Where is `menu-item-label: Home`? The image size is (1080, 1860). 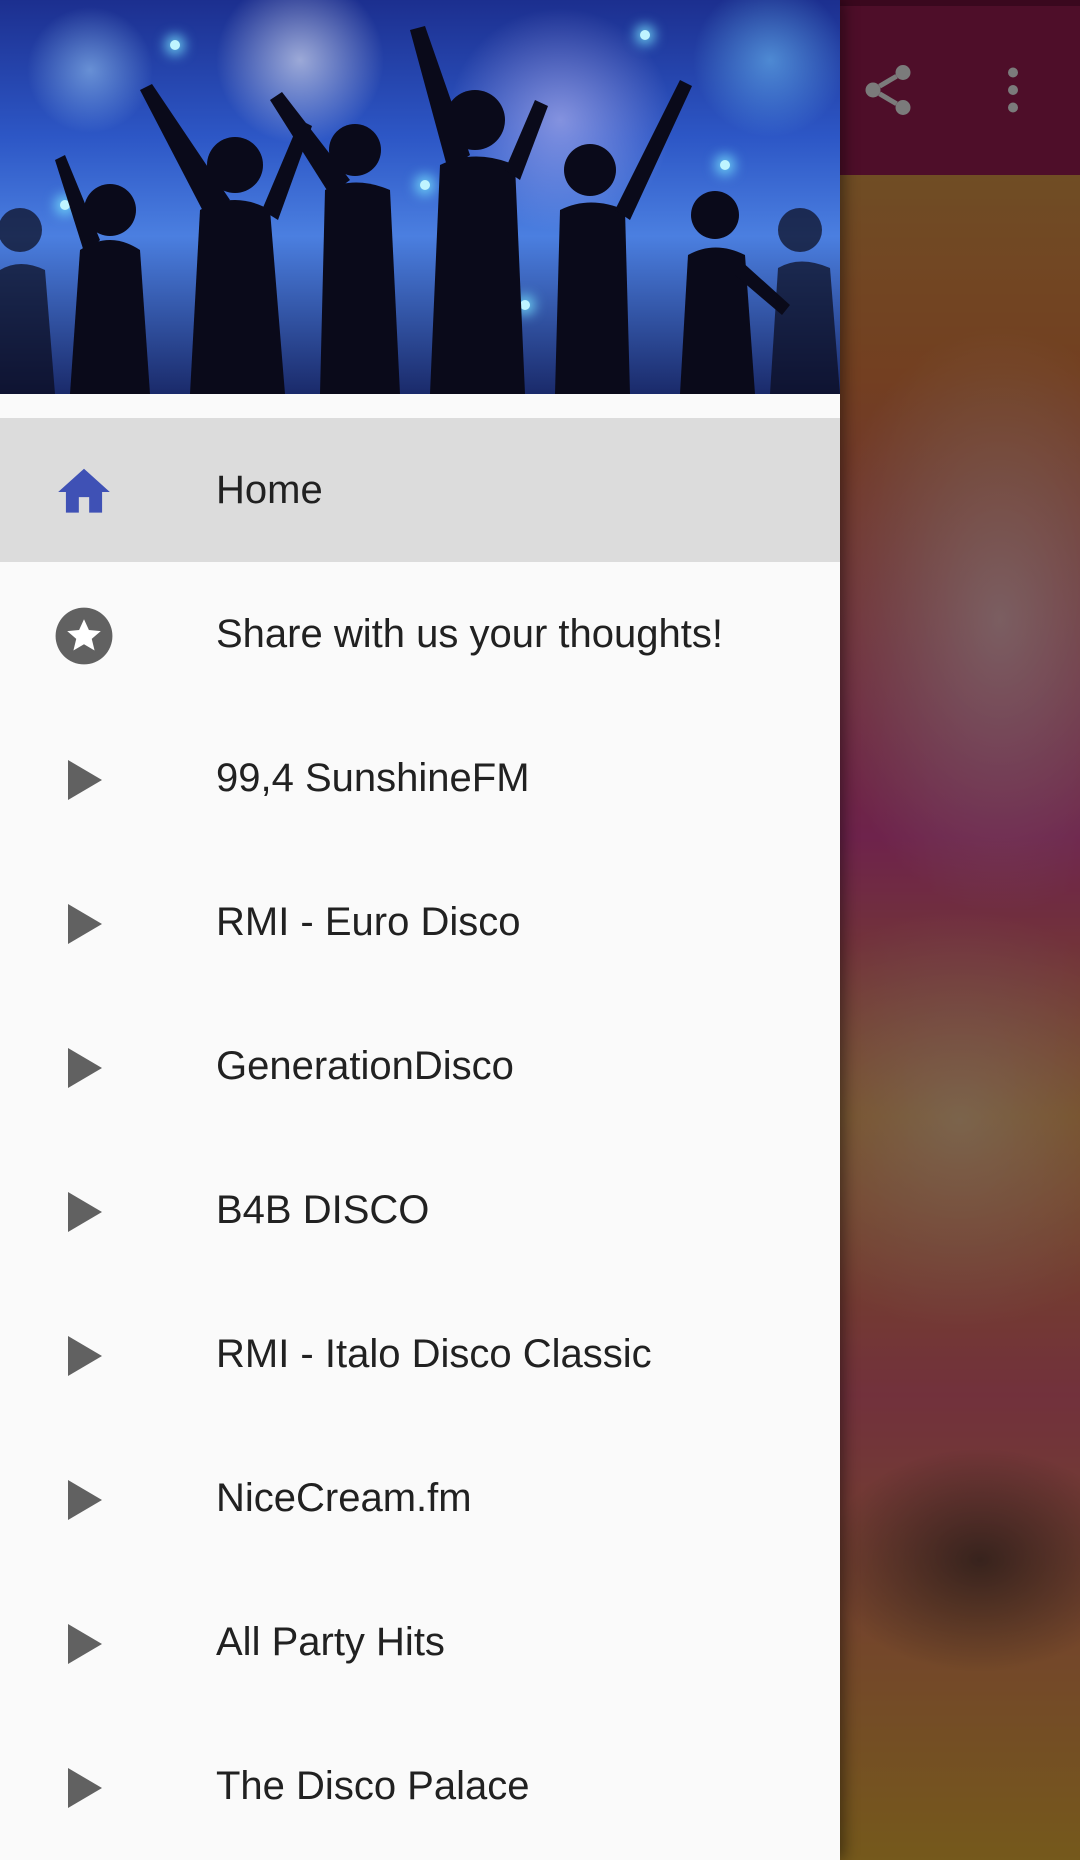 menu-item-label: Home is located at coordinates (269, 489).